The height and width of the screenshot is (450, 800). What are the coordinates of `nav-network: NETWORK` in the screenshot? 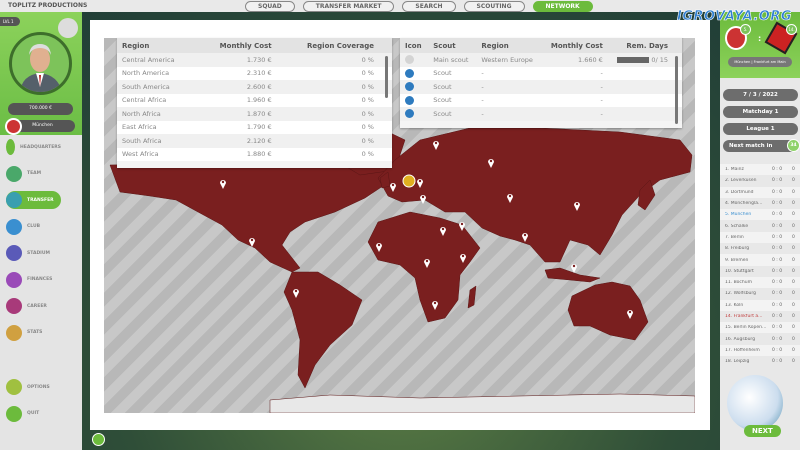 It's located at (562, 6).